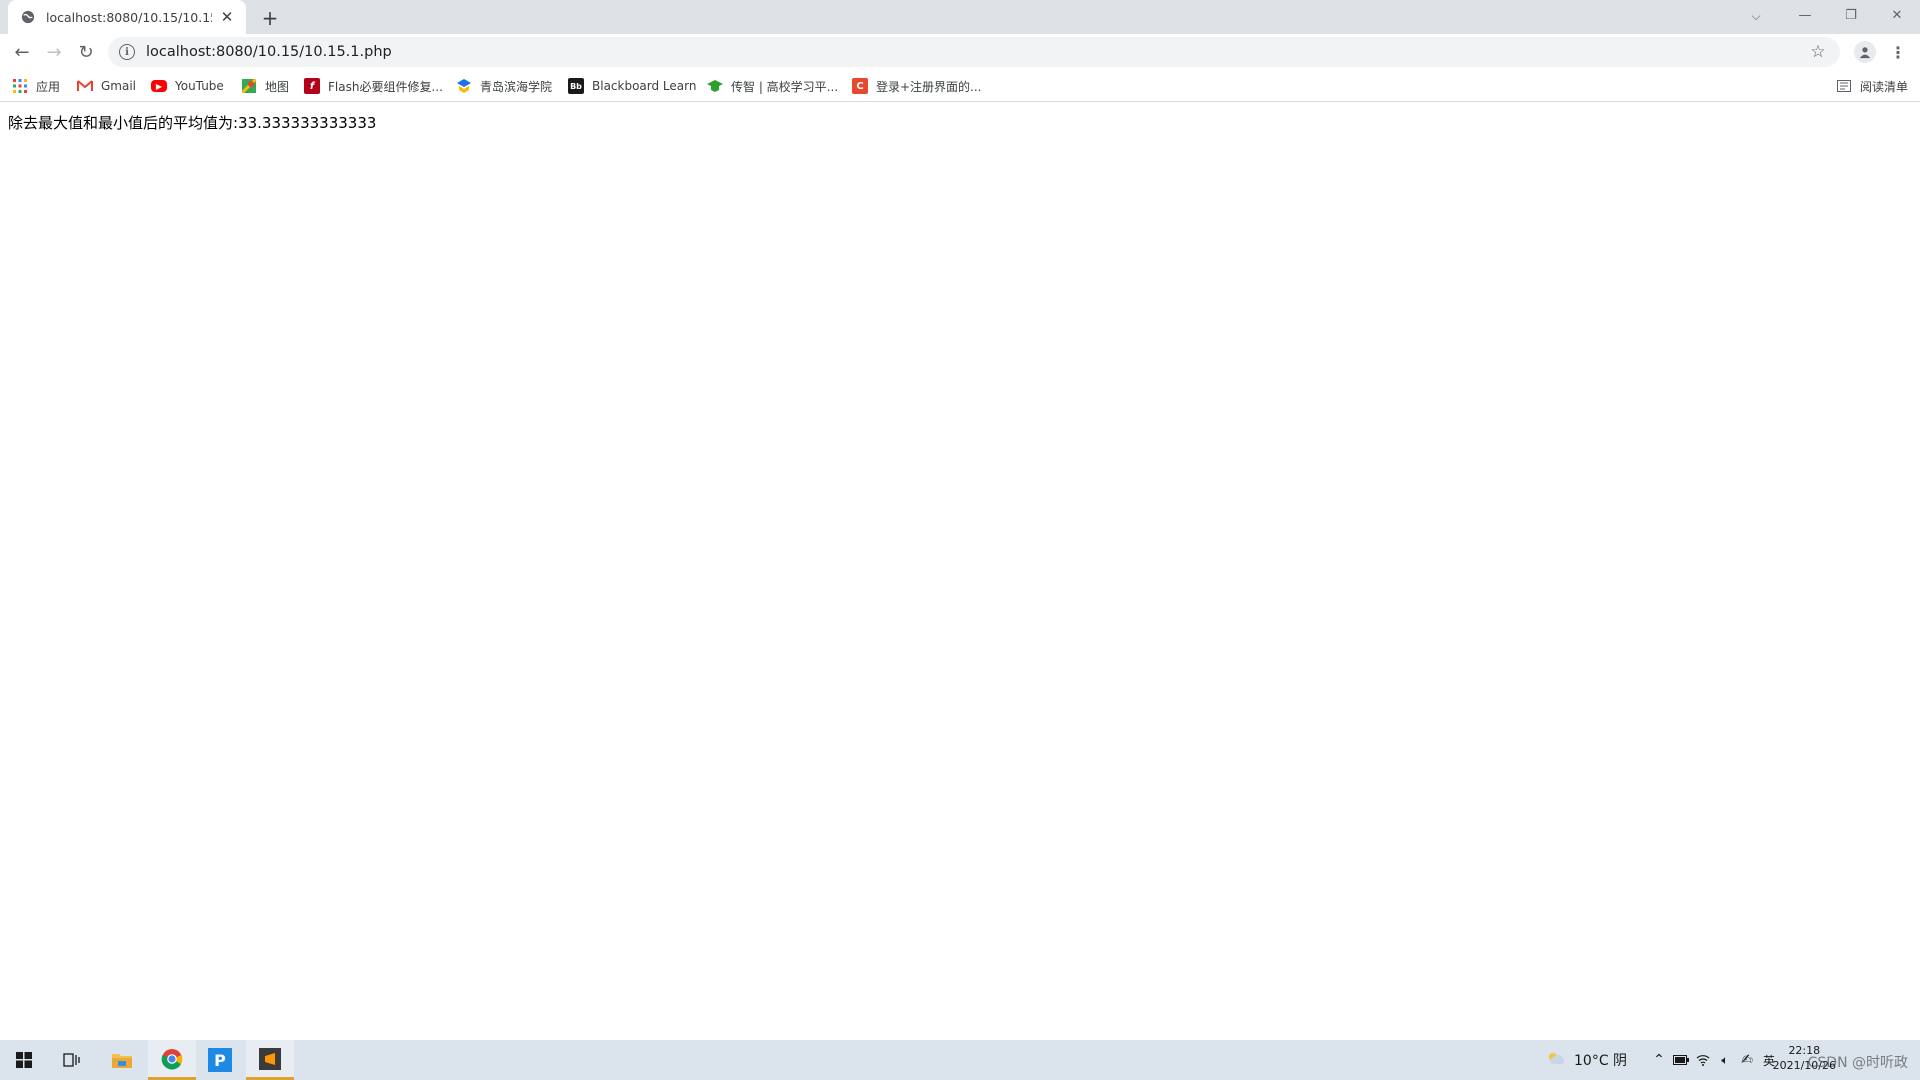 The height and width of the screenshot is (1080, 1920). I want to click on active-tab: localhost:8080/10.15/10.15.1.php ✕, so click(127, 17).